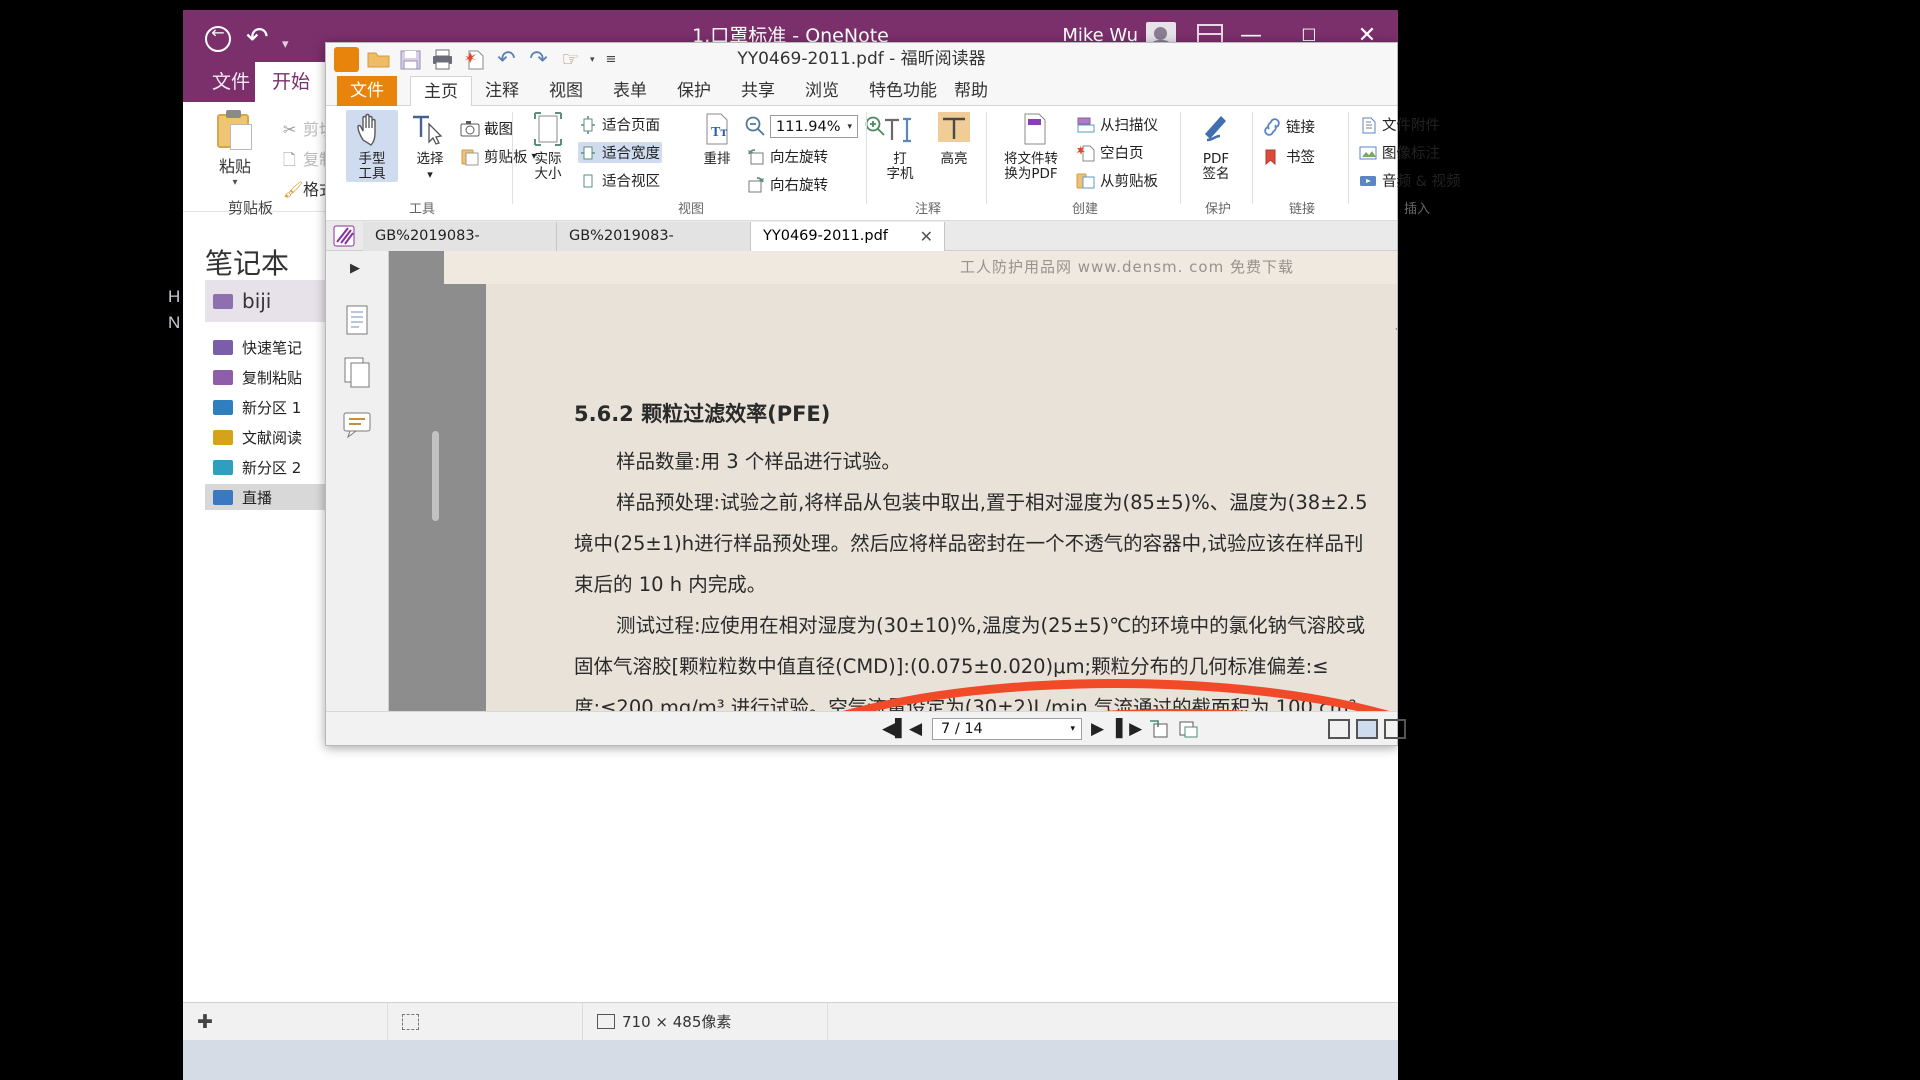 The width and height of the screenshot is (1920, 1080). I want to click on notebook-icon, so click(223, 301).